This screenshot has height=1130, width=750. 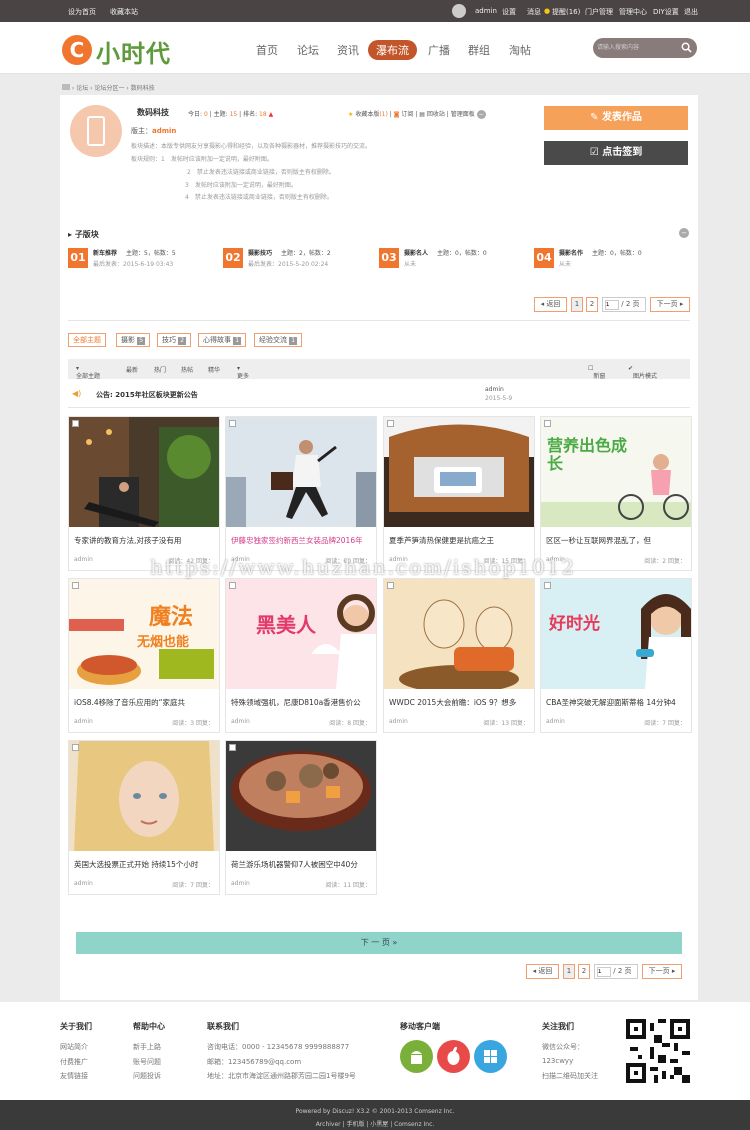 What do you see at coordinates (147, 1062) in the screenshot?
I see `footer-link: 账号问题` at bounding box center [147, 1062].